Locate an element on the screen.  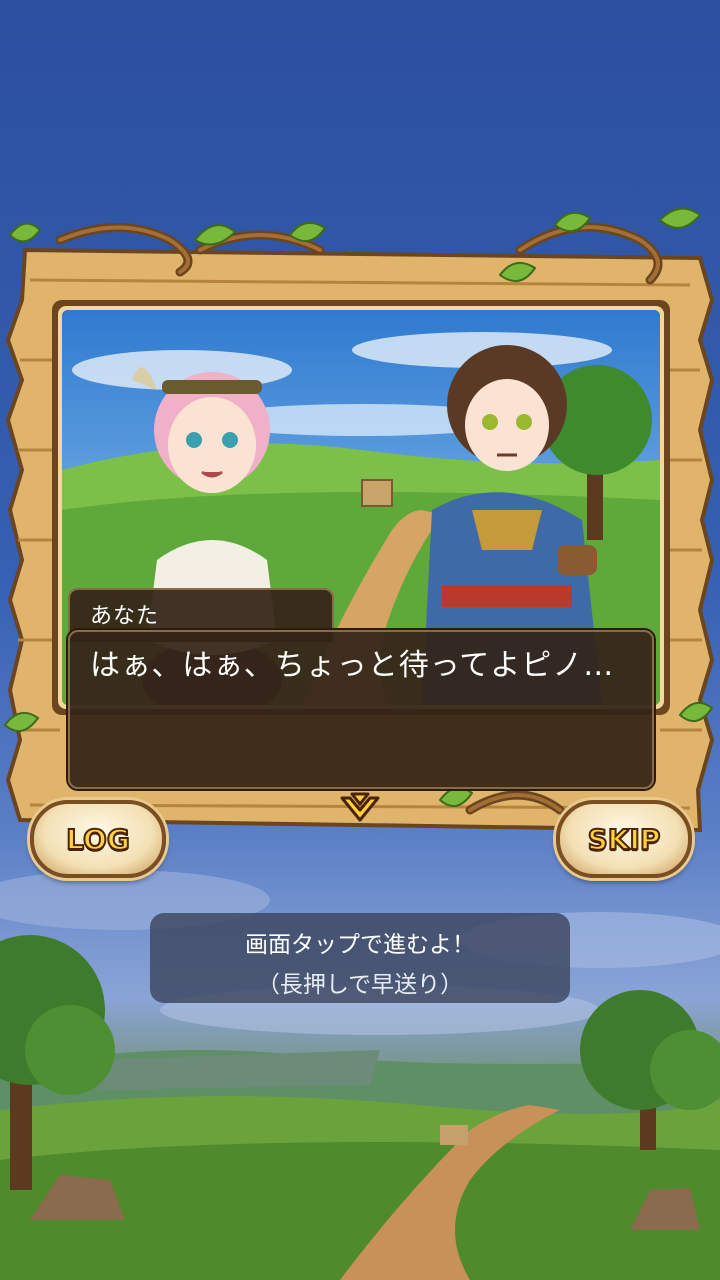
speaker-name: あなた is located at coordinates (125, 616).